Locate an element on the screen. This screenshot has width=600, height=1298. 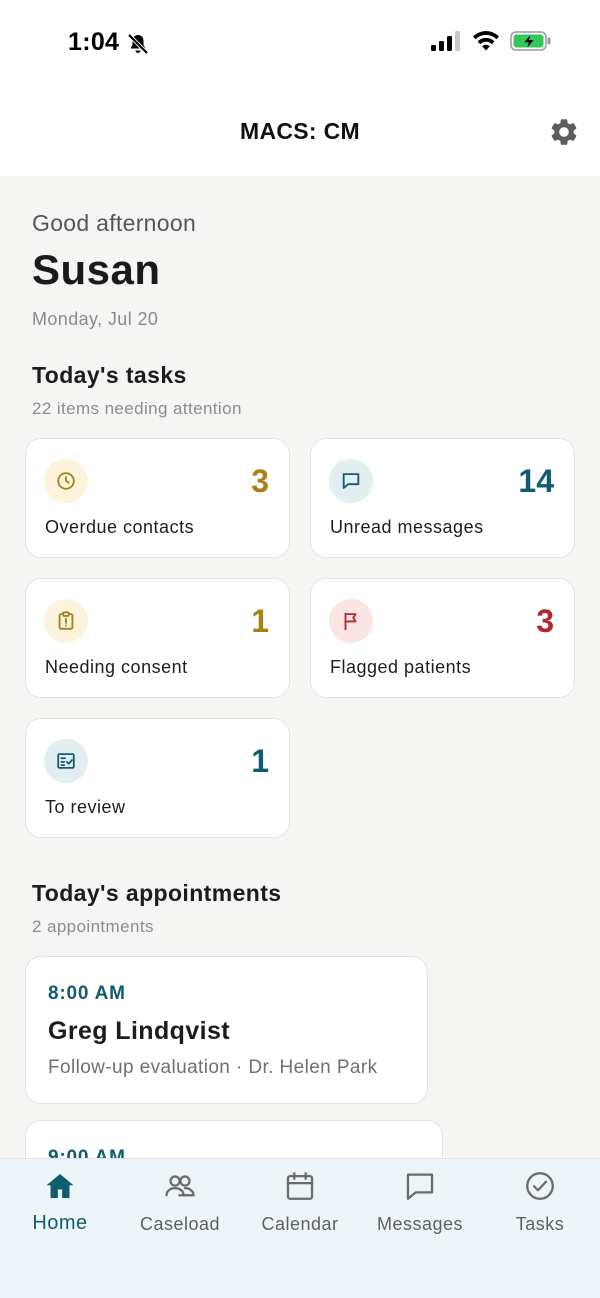
tab-caseload: Caseload is located at coordinates (180, 1209).